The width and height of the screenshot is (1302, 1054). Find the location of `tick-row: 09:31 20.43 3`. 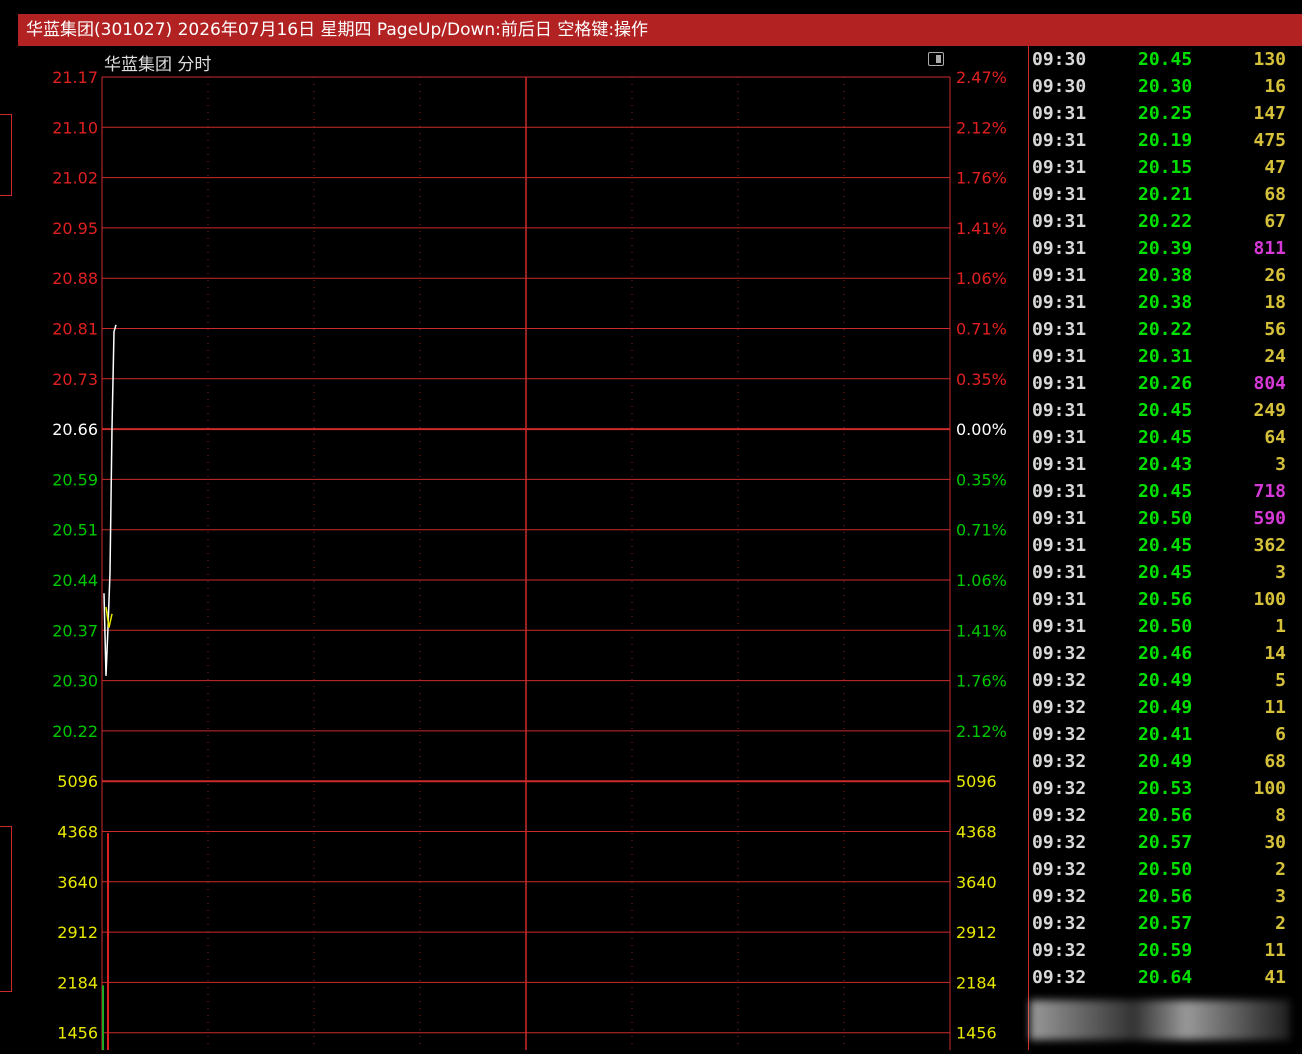

tick-row: 09:31 20.43 3 is located at coordinates (1165, 467).